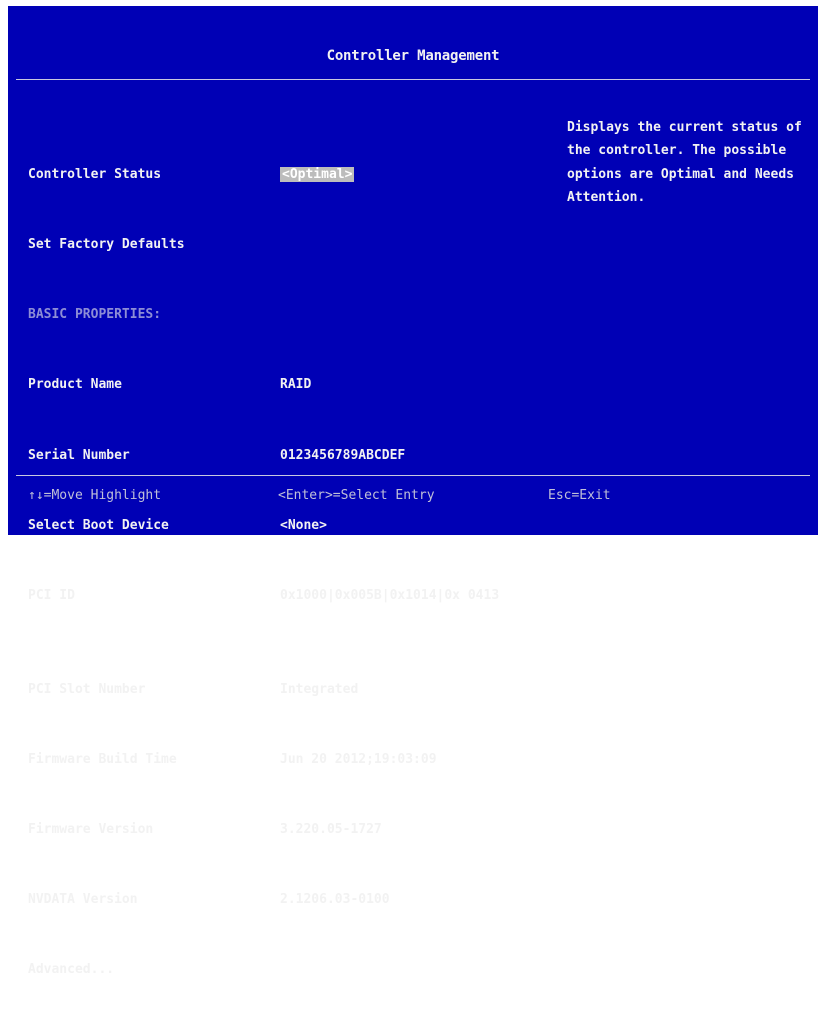 This screenshot has height=1029, width=818. I want to click on value-pci-slot-number: Integrated, so click(319, 689).